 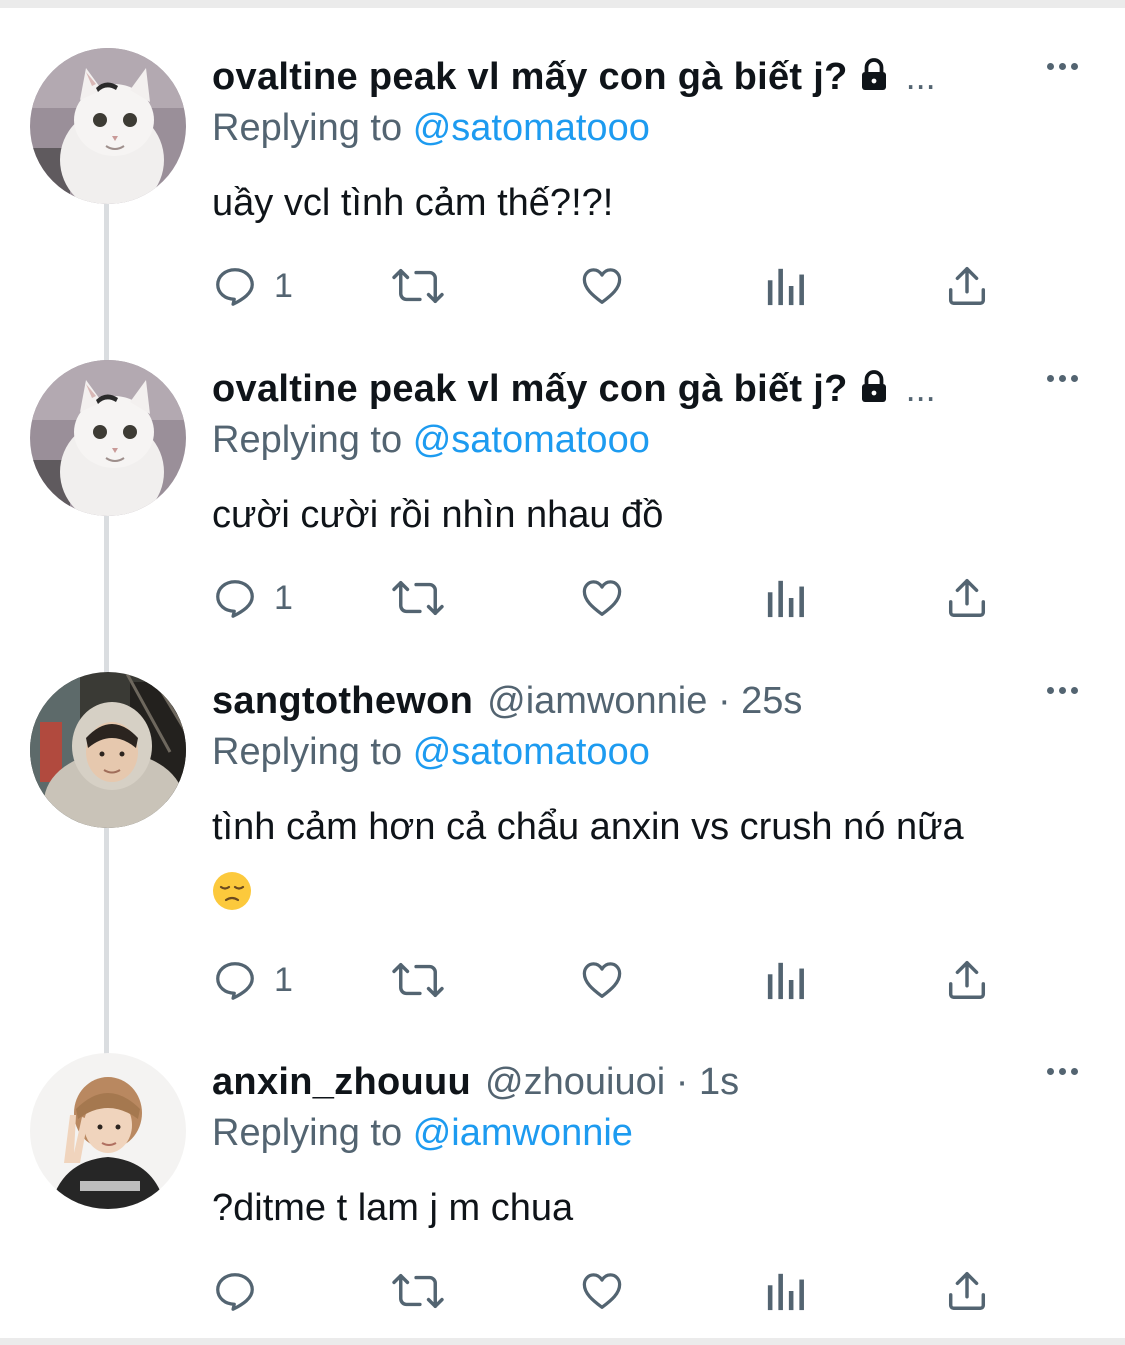 I want to click on replying-to-line: Replying to @iamwonnie, so click(x=422, y=1133).